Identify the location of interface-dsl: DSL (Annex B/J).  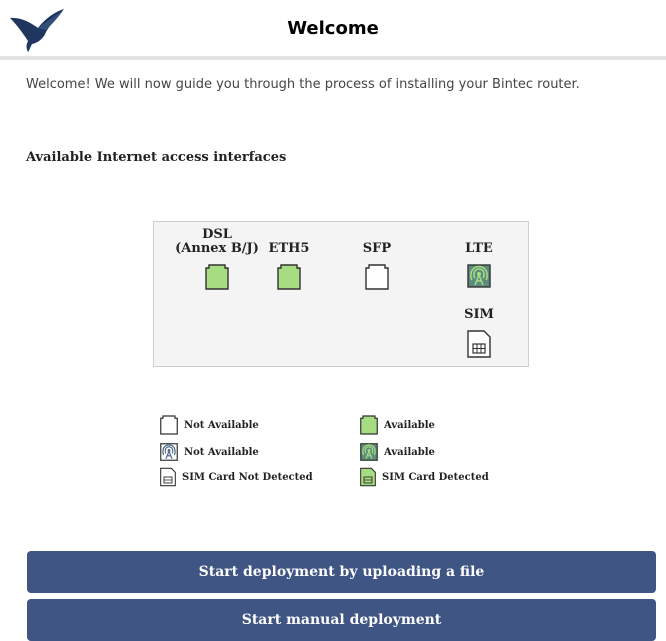
(217, 261).